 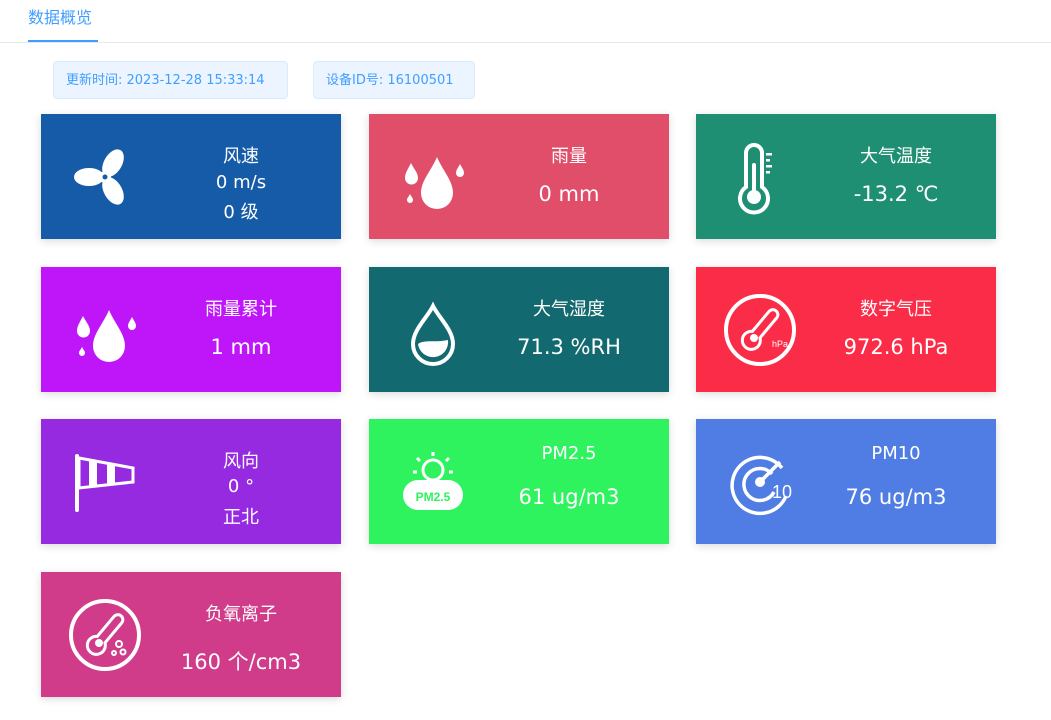 I want to click on device-id-tag: 设备ID号: 16100501, so click(x=394, y=80).